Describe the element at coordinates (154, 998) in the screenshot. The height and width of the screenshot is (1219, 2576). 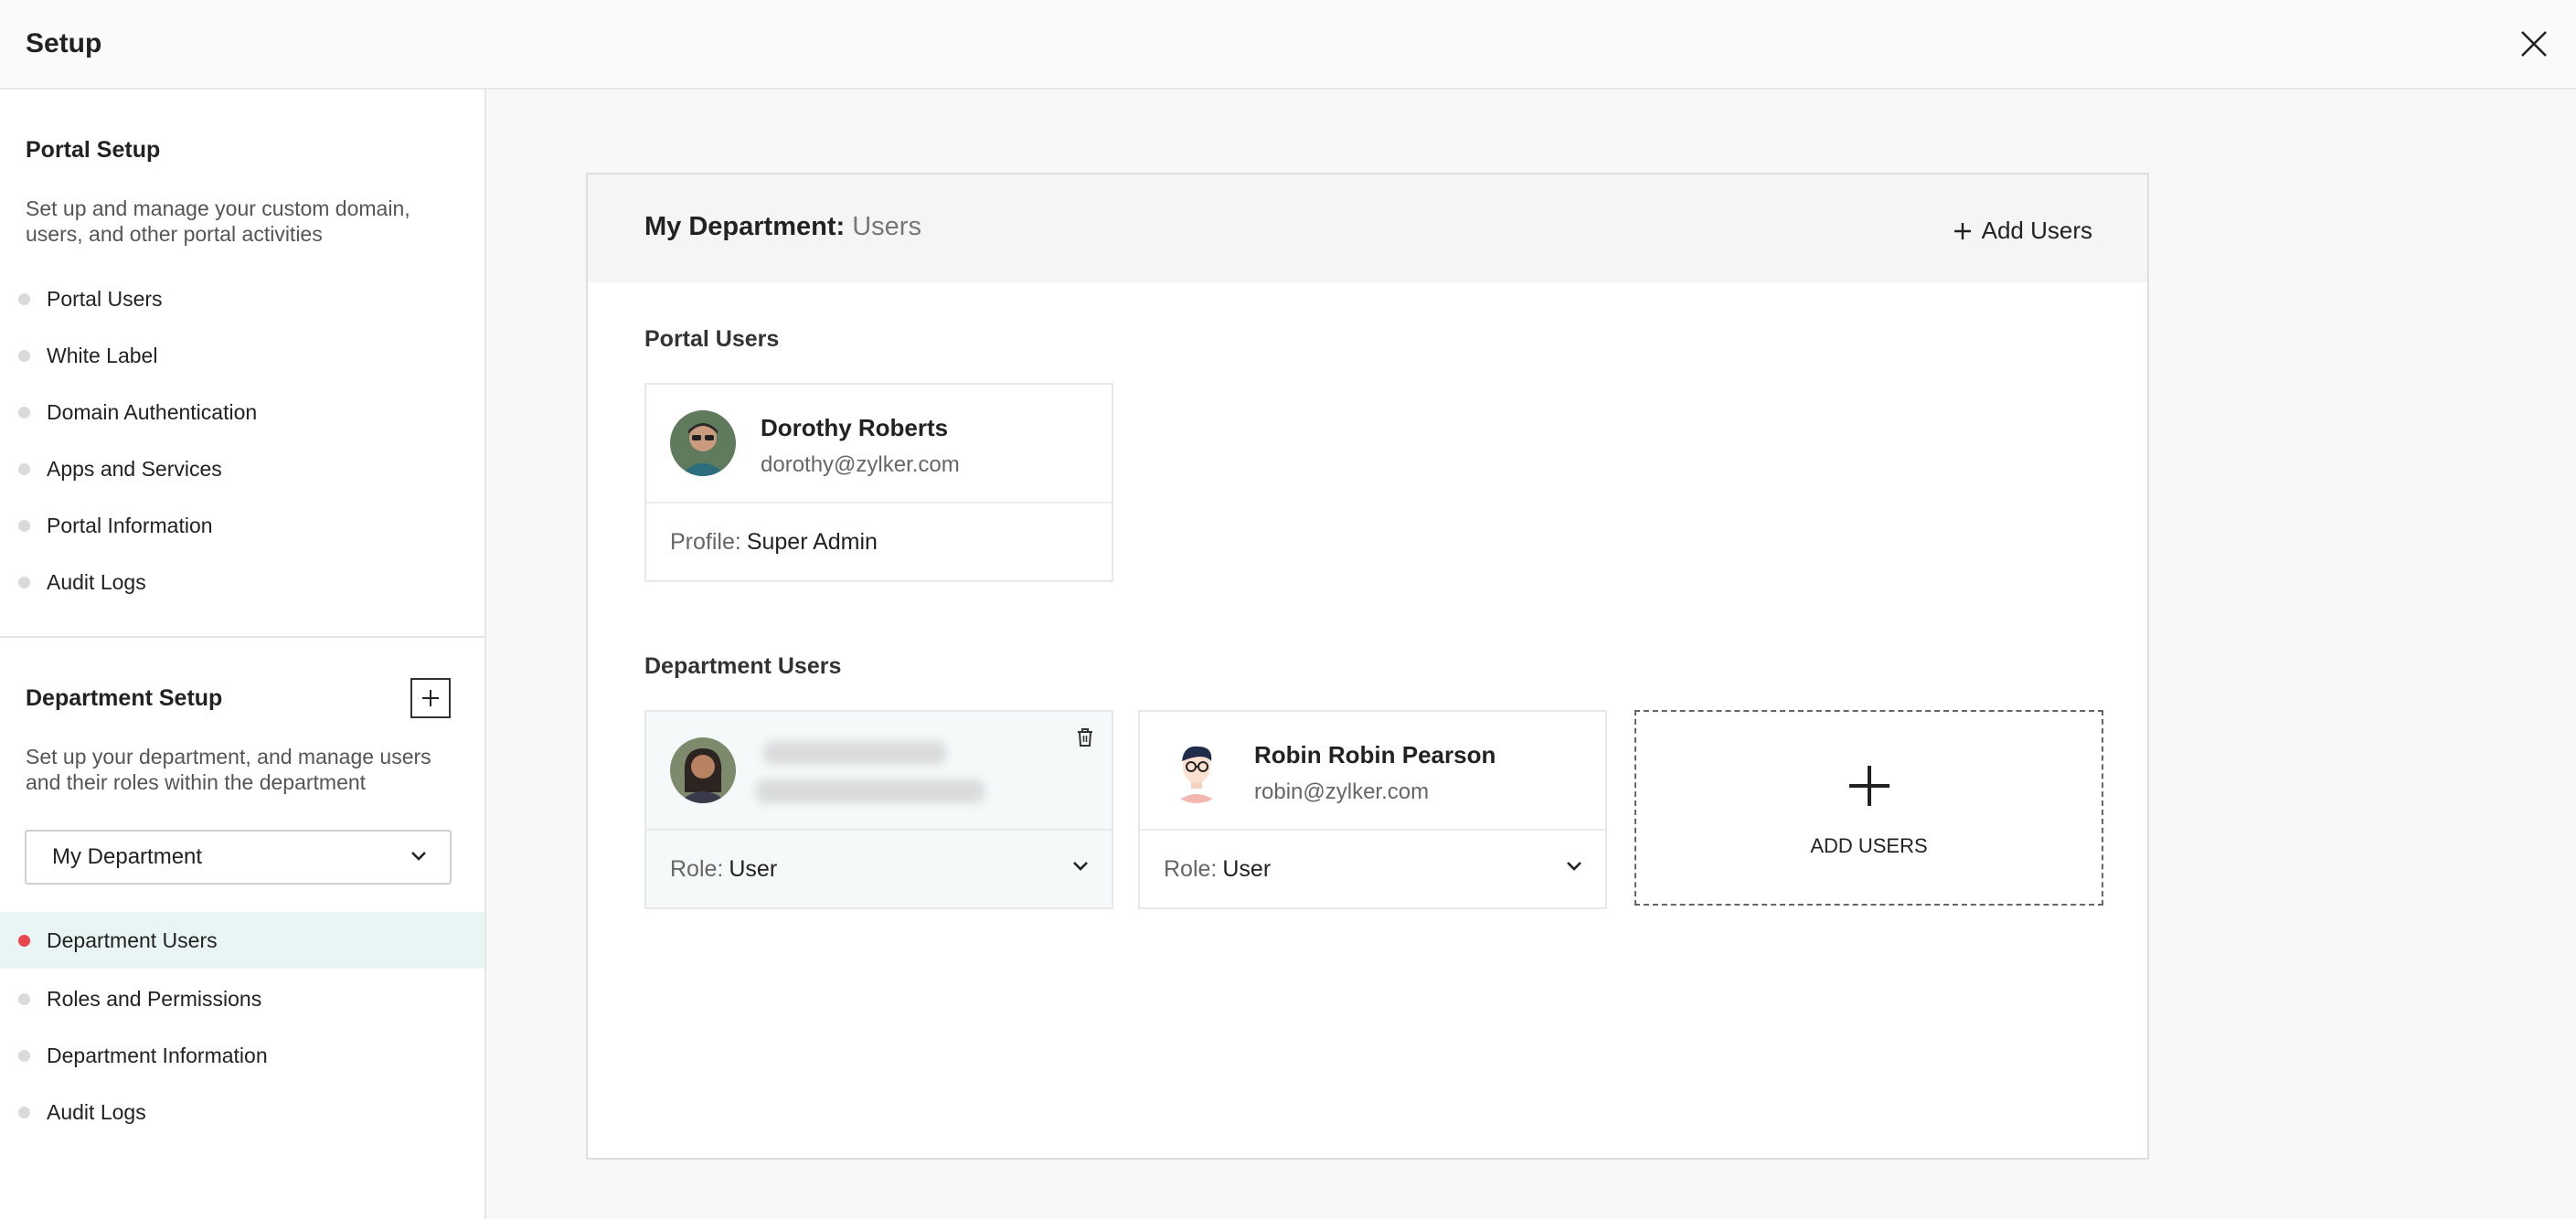
I see `sidebar-item-label: Roles and Permissions` at that location.